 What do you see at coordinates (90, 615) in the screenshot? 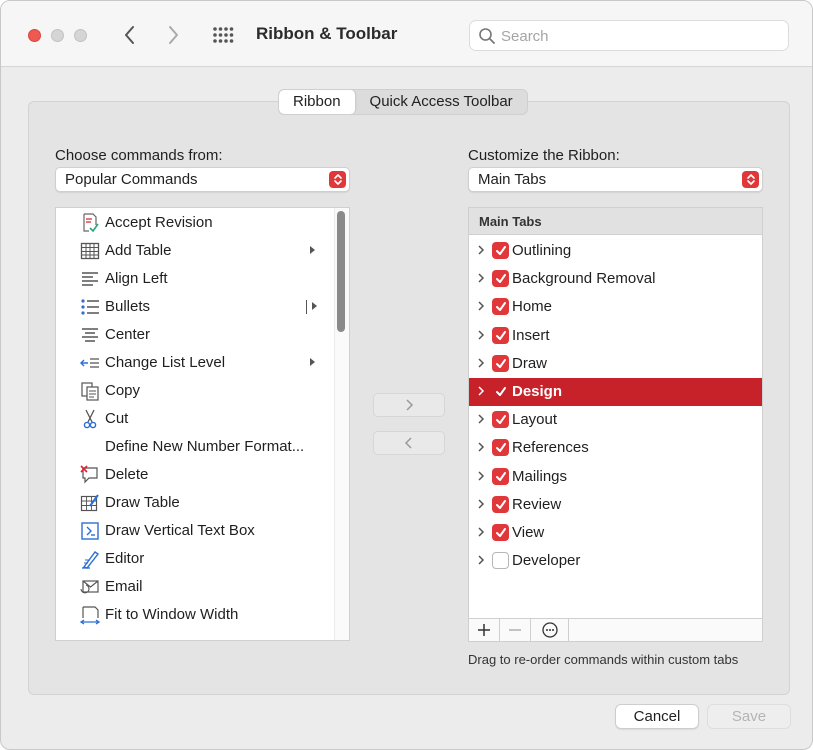
I see `fit-width-icon` at bounding box center [90, 615].